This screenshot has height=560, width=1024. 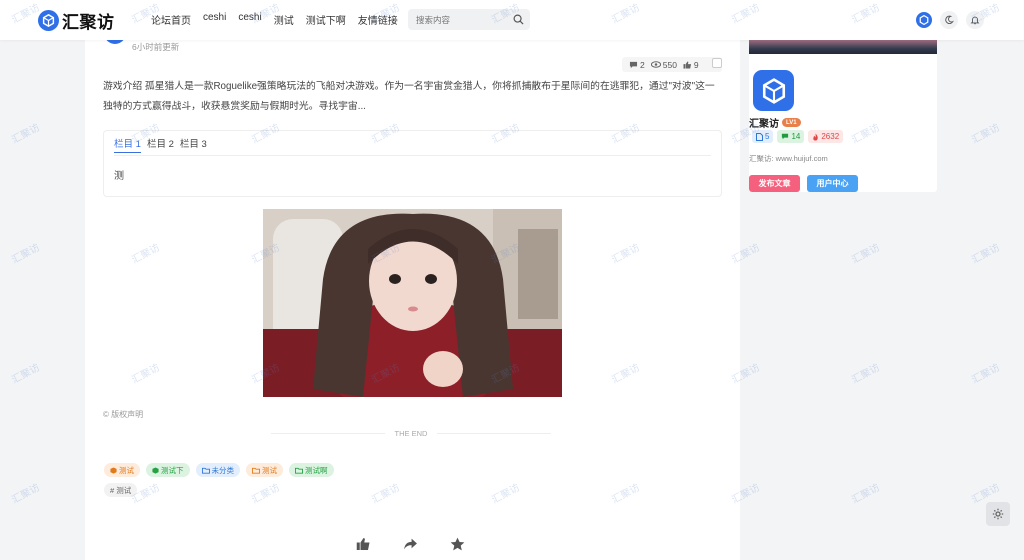 I want to click on post-photo, so click(x=412, y=303).